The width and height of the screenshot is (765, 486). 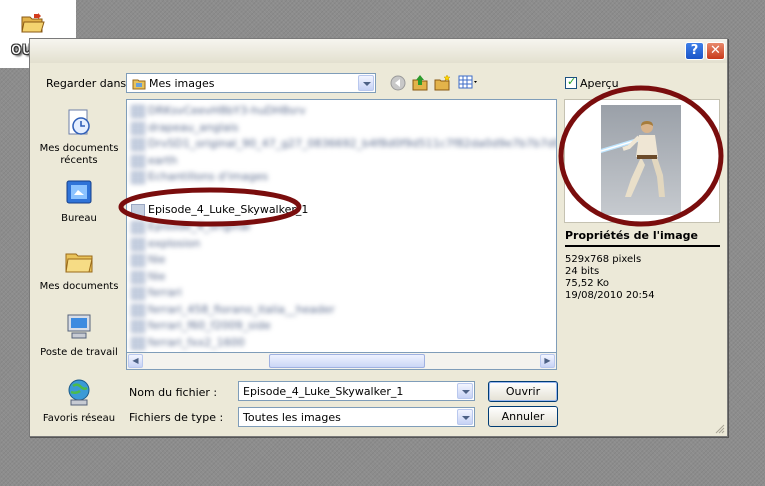 What do you see at coordinates (138, 177) in the screenshot?
I see `folder-icon` at bounding box center [138, 177].